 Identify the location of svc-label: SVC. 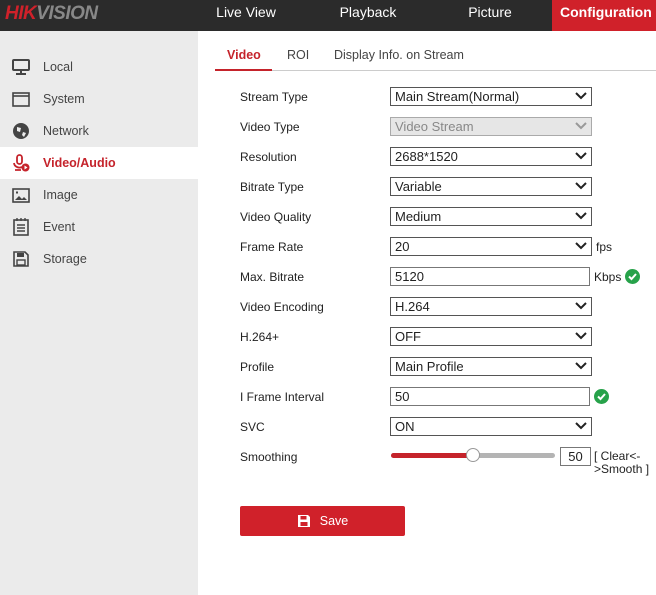
(252, 427).